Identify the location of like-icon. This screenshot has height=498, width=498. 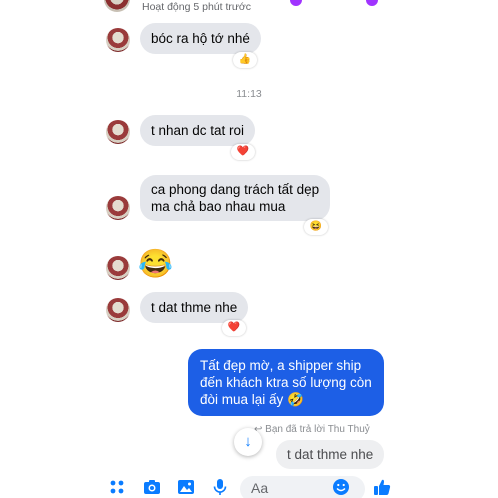
(382, 488).